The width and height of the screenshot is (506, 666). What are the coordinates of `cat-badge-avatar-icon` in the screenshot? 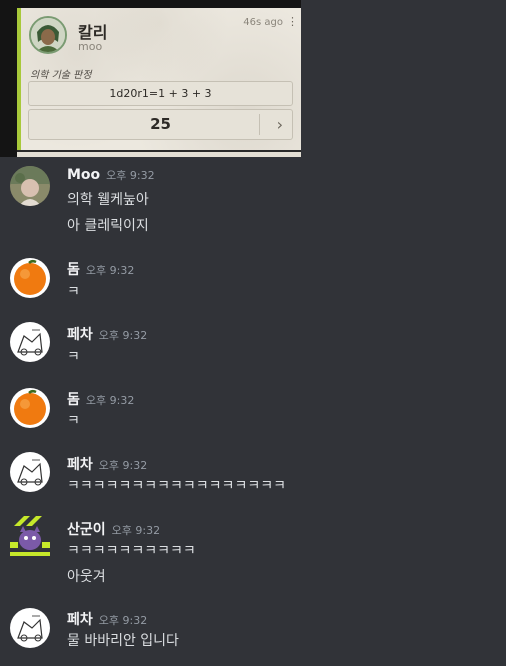 It's located at (30, 536).